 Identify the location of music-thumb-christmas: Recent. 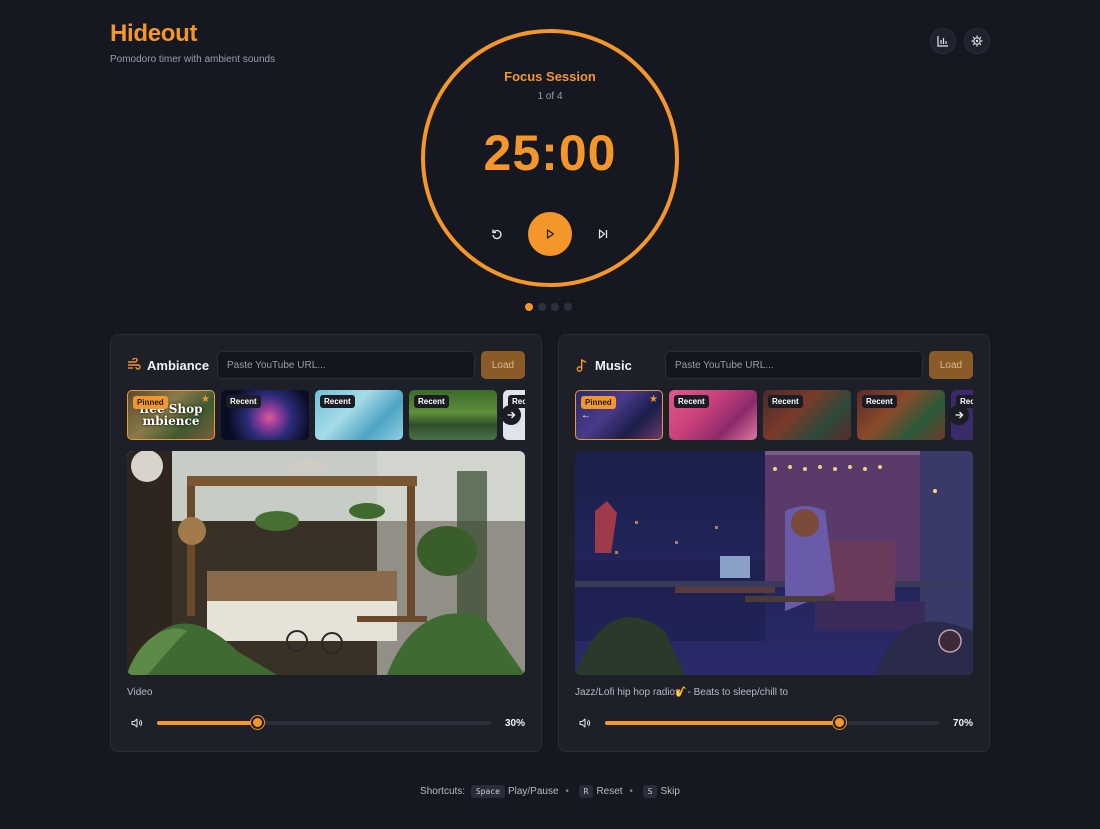
(807, 415).